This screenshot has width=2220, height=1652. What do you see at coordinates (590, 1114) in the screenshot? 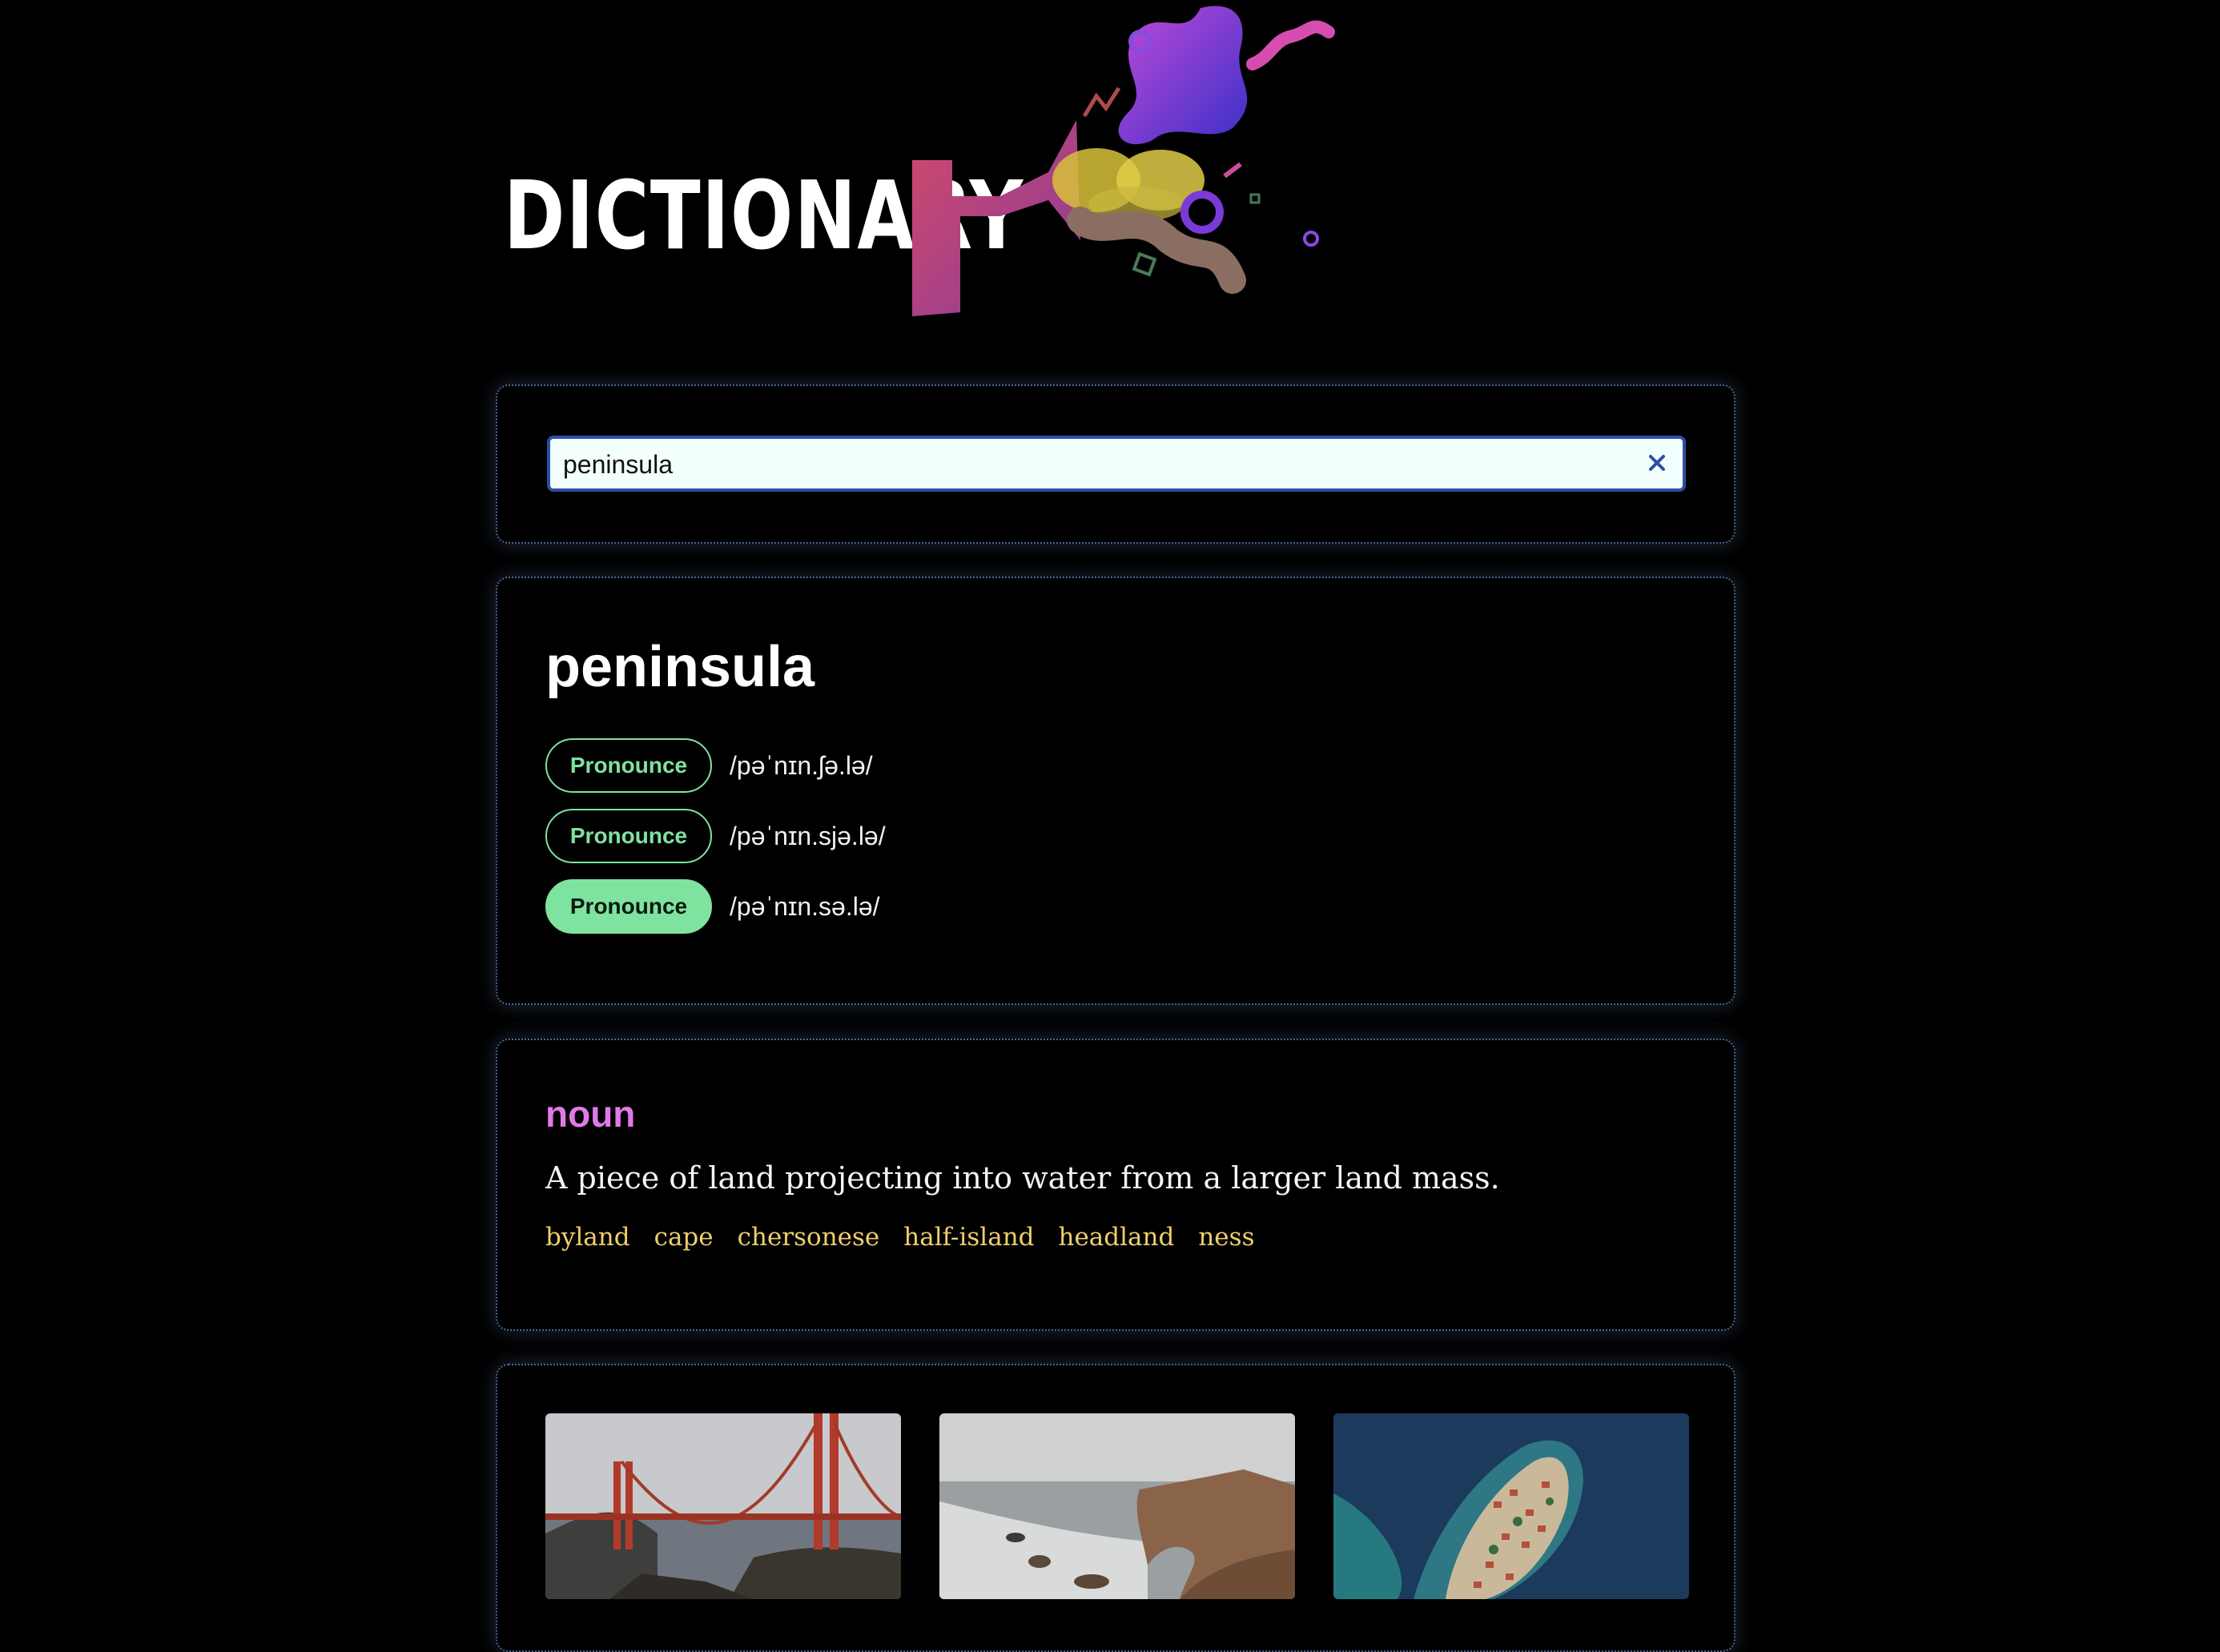
I see `part-of-speech: noun` at bounding box center [590, 1114].